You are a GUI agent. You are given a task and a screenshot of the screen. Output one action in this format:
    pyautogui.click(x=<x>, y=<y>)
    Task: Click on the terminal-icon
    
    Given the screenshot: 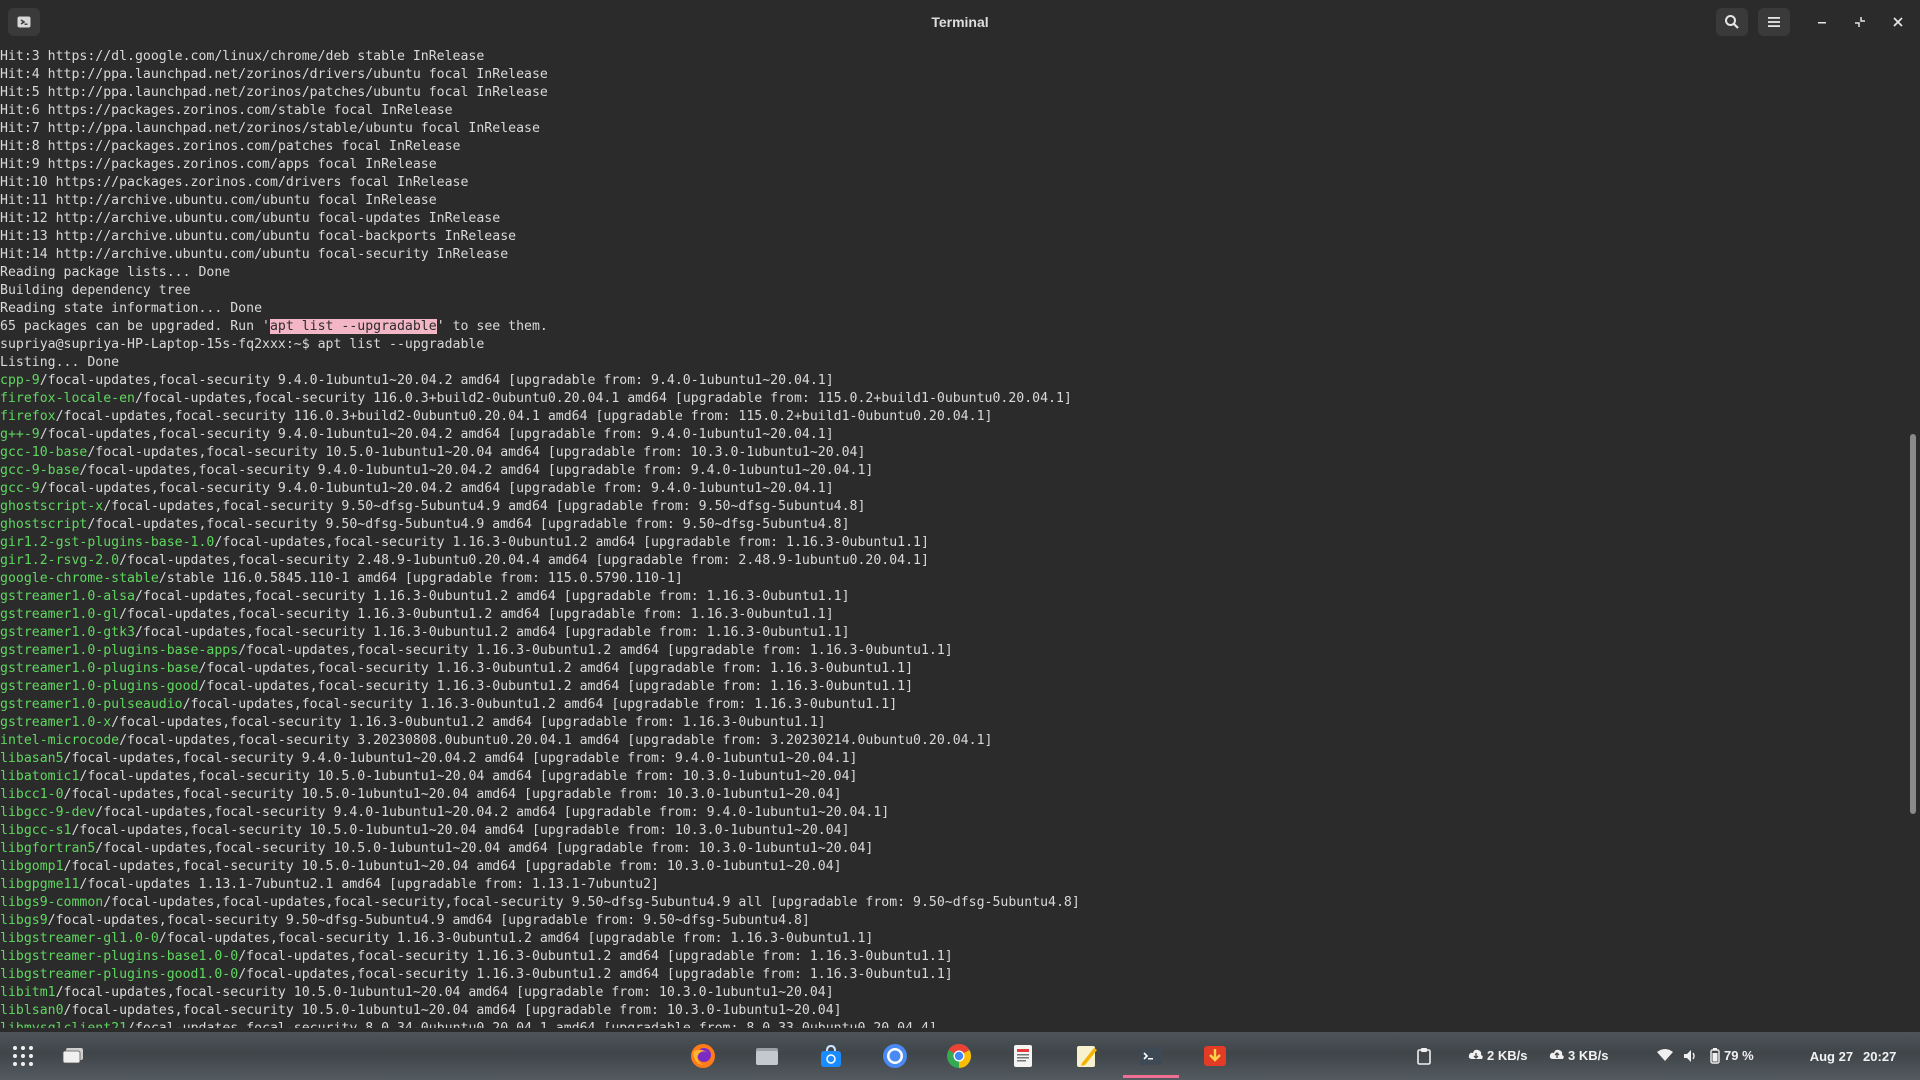 What is the action you would take?
    pyautogui.click(x=1151, y=1056)
    